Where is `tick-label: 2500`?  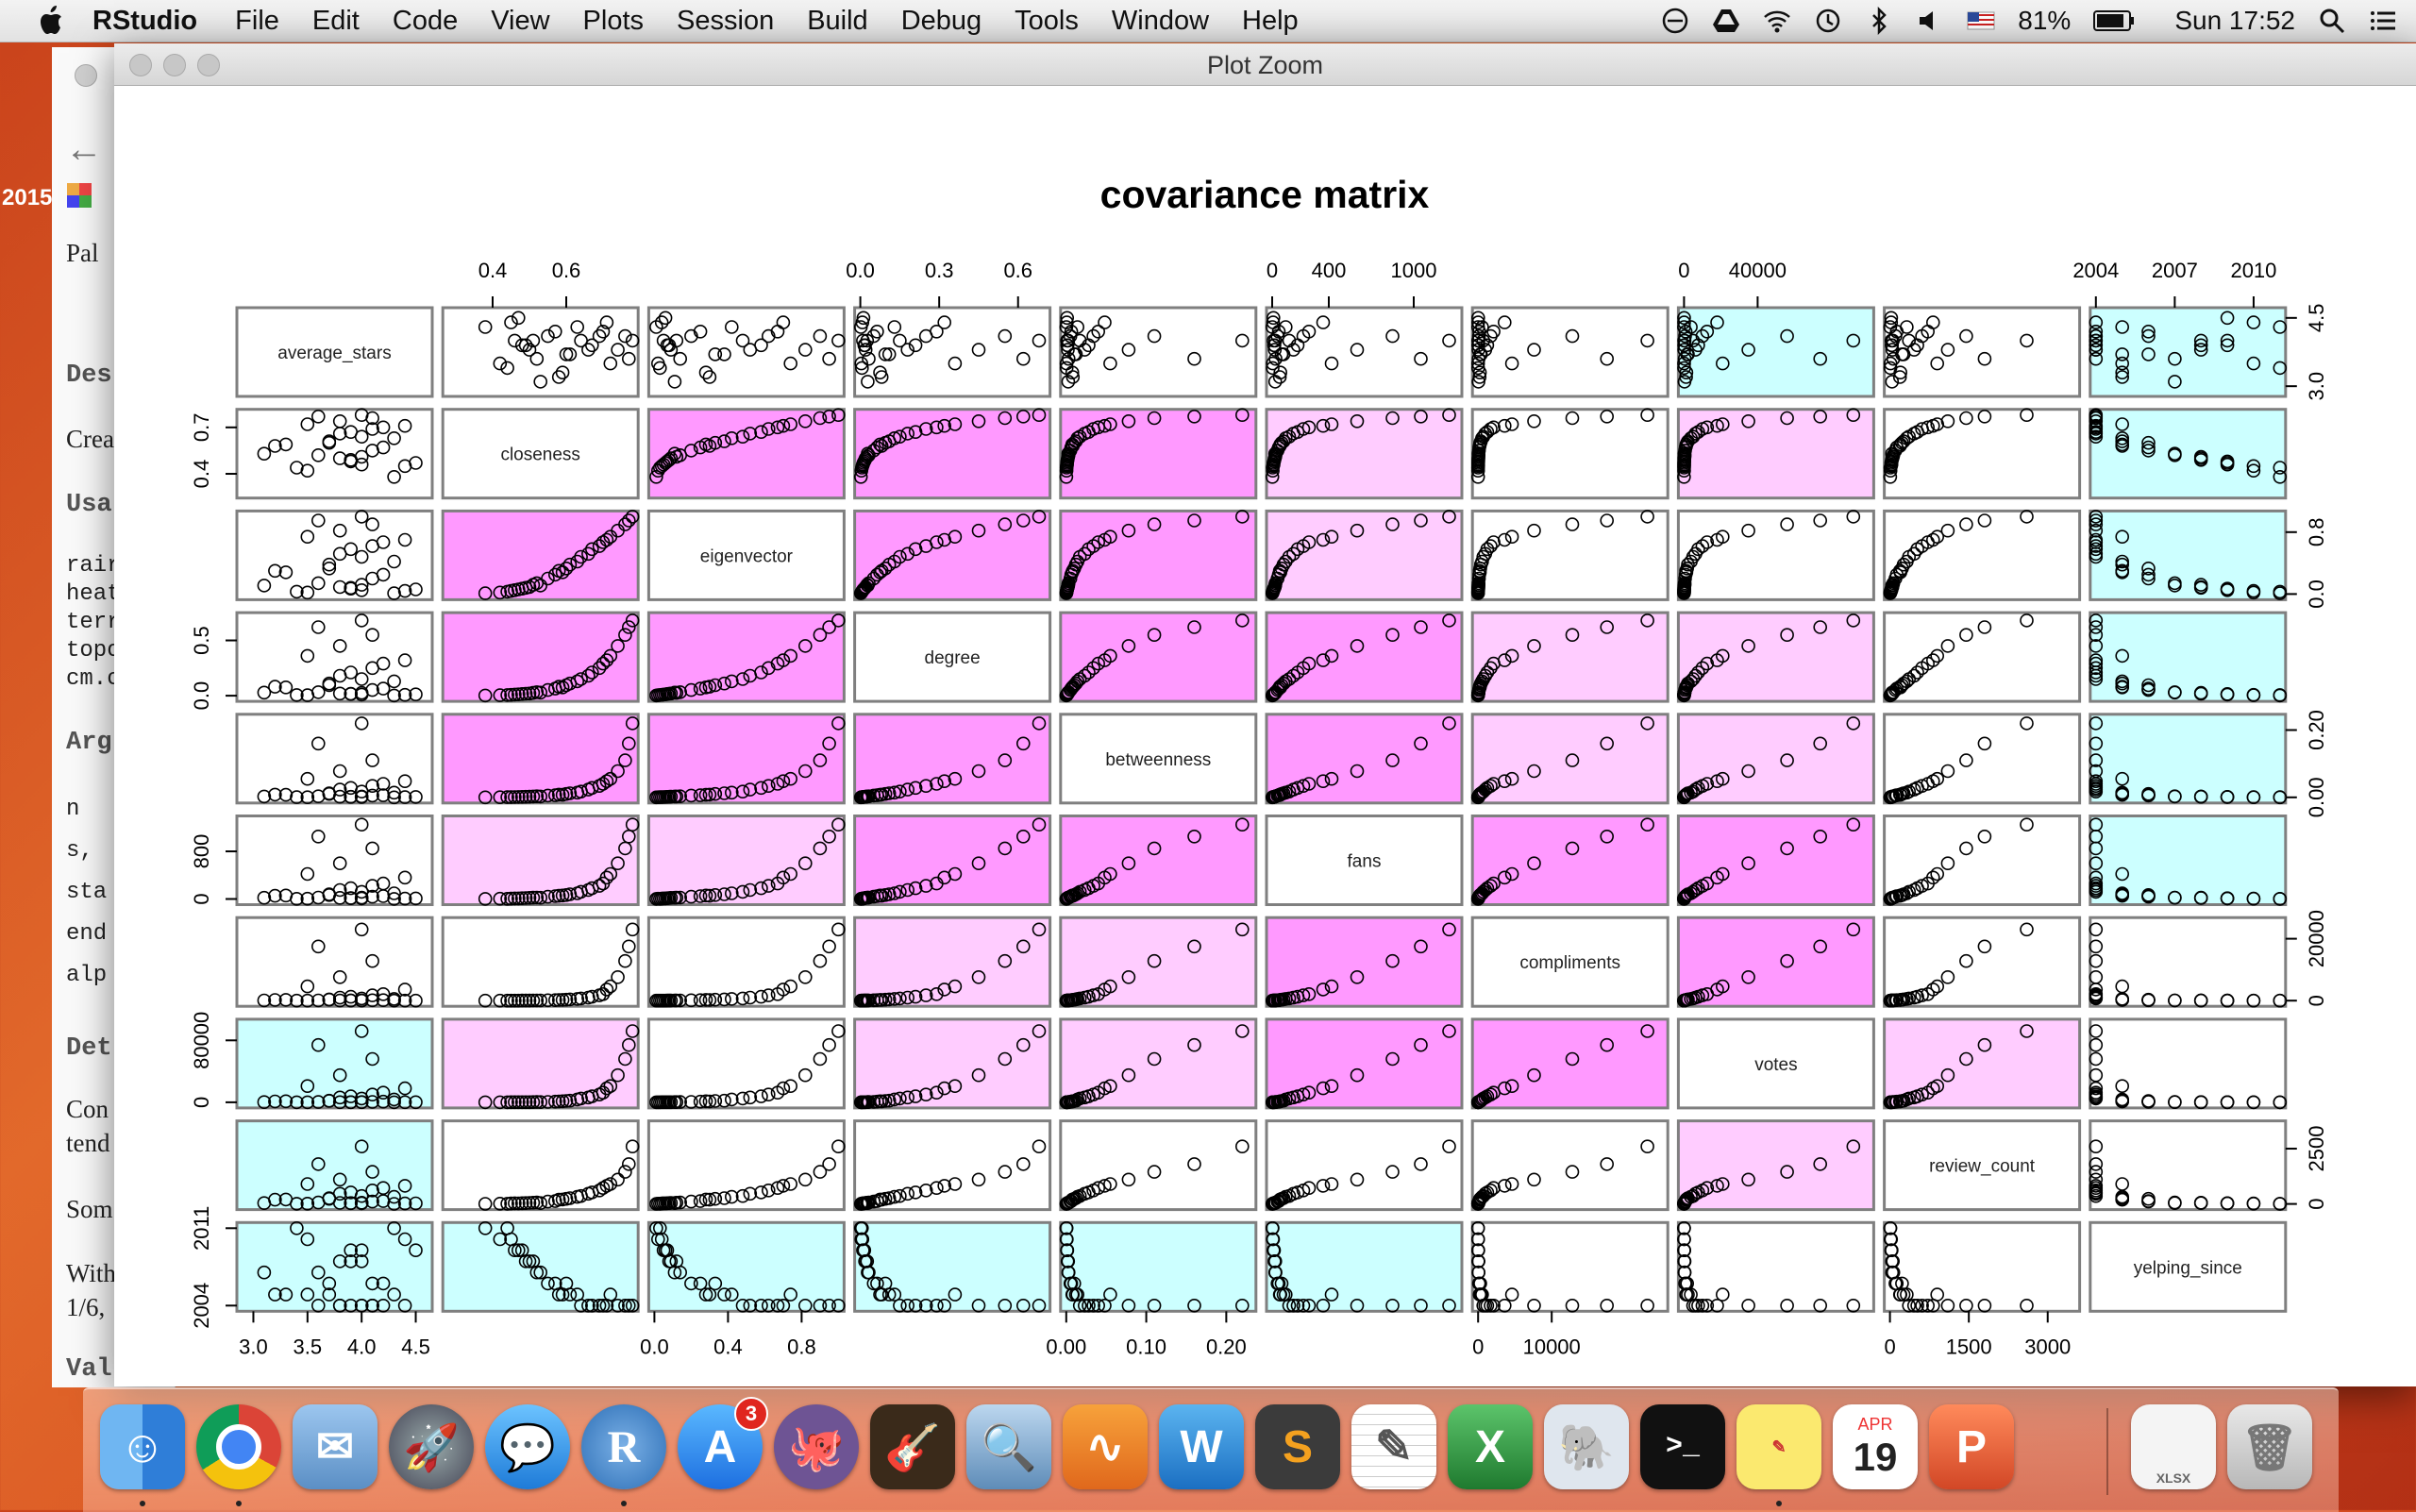 tick-label: 2500 is located at coordinates (2316, 1149).